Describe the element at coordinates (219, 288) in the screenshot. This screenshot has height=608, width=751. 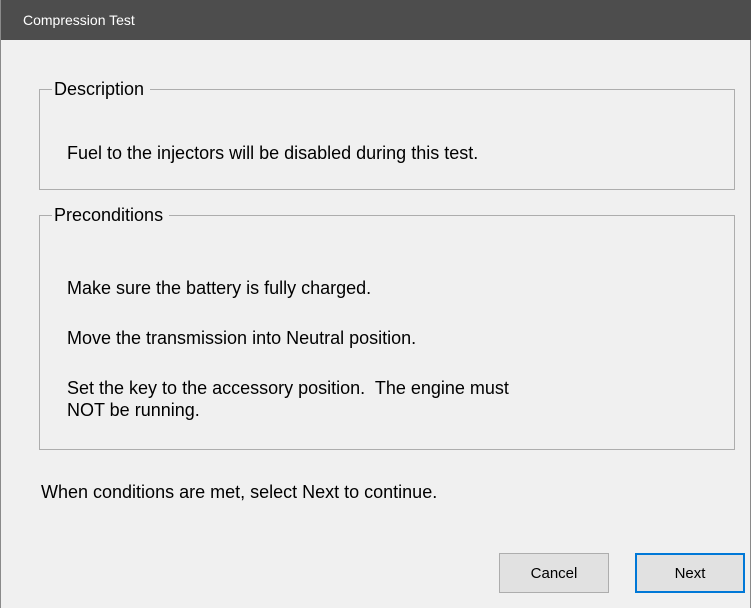
I see `precondition-battery: Make sure the battery is fully charged.` at that location.